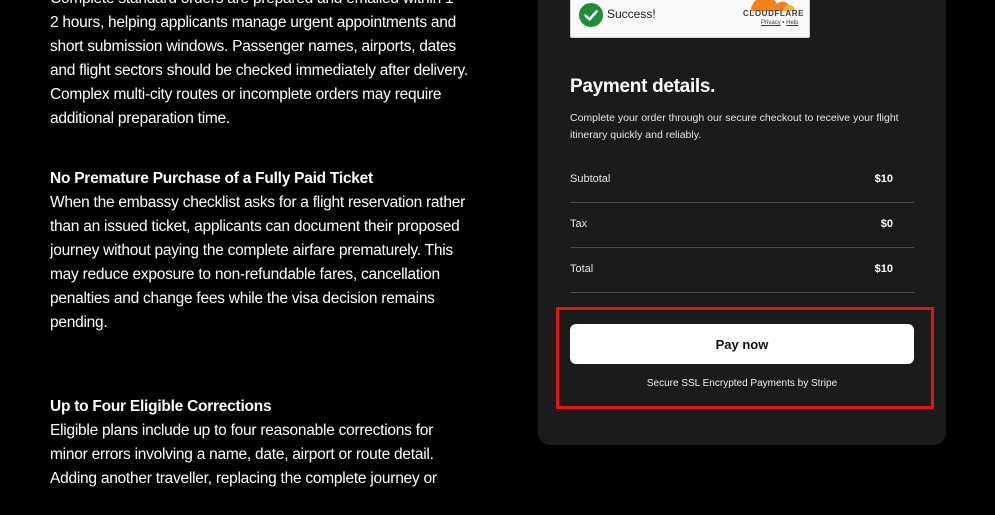 This screenshot has width=995, height=515. Describe the element at coordinates (742, 344) in the screenshot. I see `pay-now-button: Pay now` at that location.